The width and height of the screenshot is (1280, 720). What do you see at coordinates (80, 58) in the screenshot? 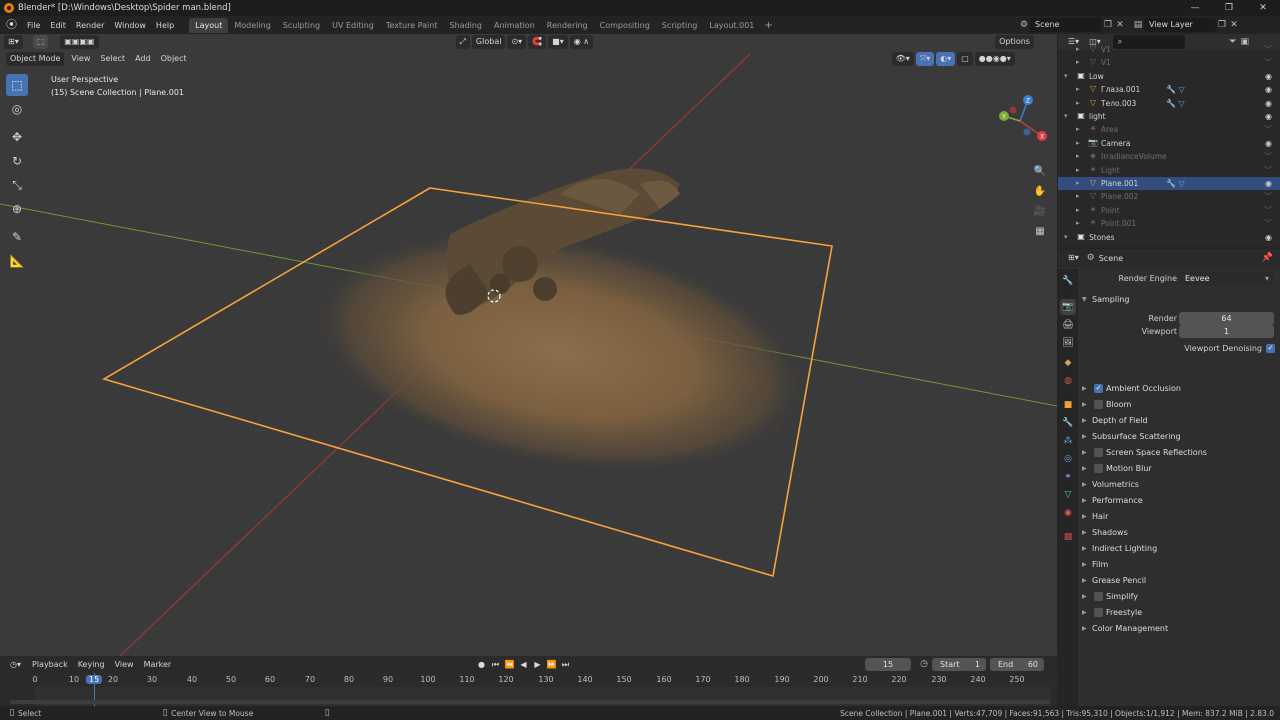
I see `viewport-menu-view: View` at bounding box center [80, 58].